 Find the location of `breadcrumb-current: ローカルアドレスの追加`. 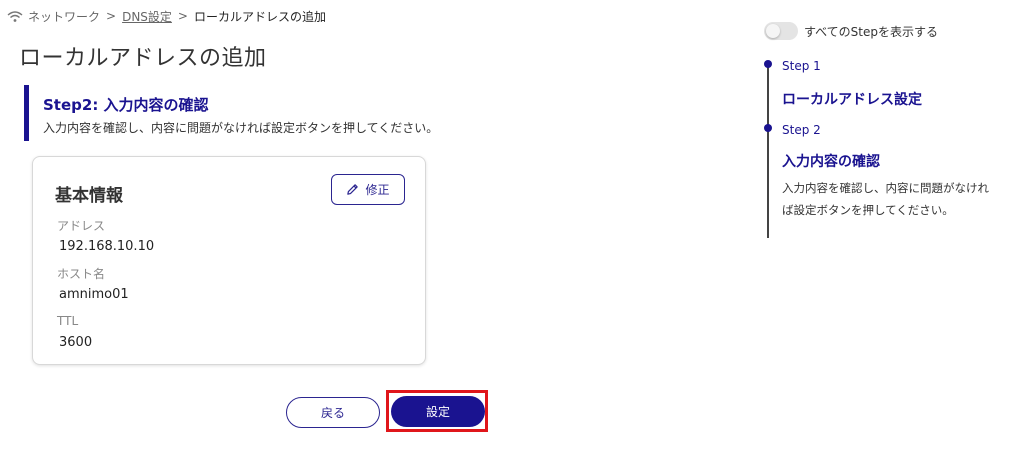

breadcrumb-current: ローカルアドレスの追加 is located at coordinates (259, 16).